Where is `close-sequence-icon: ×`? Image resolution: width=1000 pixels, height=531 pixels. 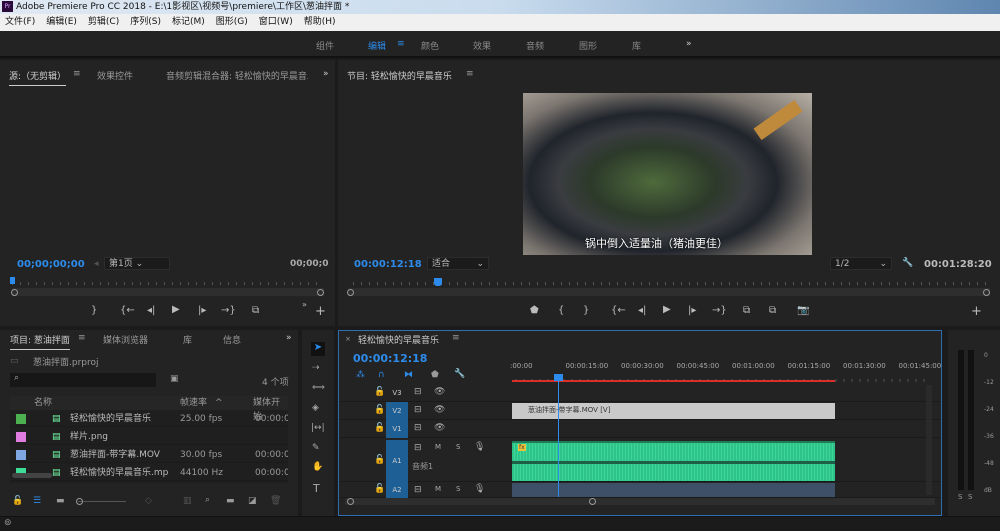 close-sequence-icon: × is located at coordinates (348, 339).